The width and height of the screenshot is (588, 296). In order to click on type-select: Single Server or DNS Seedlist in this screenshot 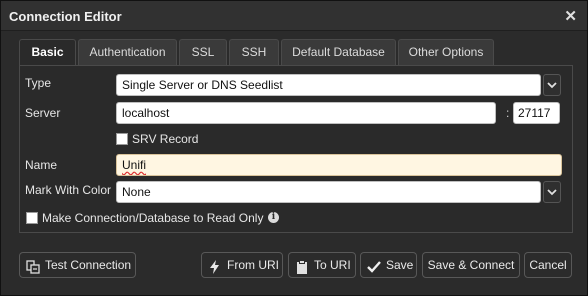, I will do `click(328, 85)`.